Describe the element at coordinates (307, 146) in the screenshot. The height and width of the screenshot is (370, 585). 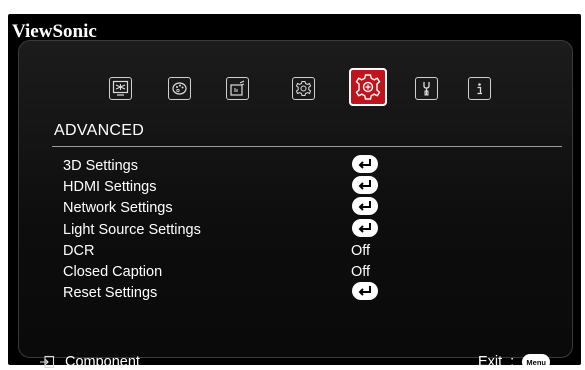
I see `divider` at that location.